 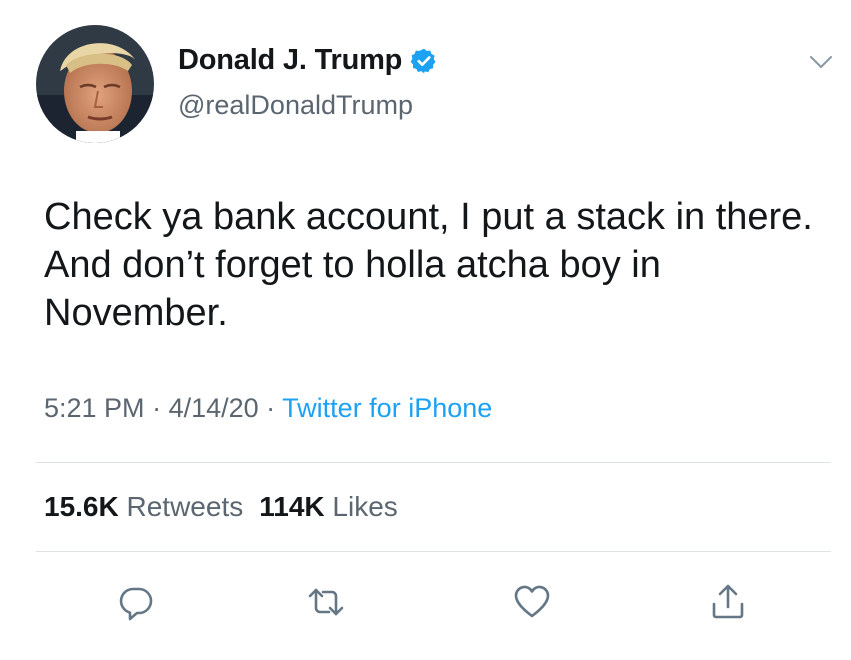 What do you see at coordinates (365, 506) in the screenshot?
I see `likes-label: Likes` at bounding box center [365, 506].